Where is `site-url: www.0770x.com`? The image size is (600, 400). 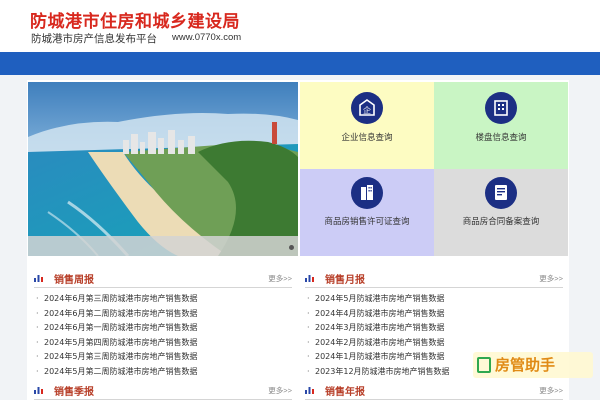
site-url: www.0770x.com is located at coordinates (206, 37).